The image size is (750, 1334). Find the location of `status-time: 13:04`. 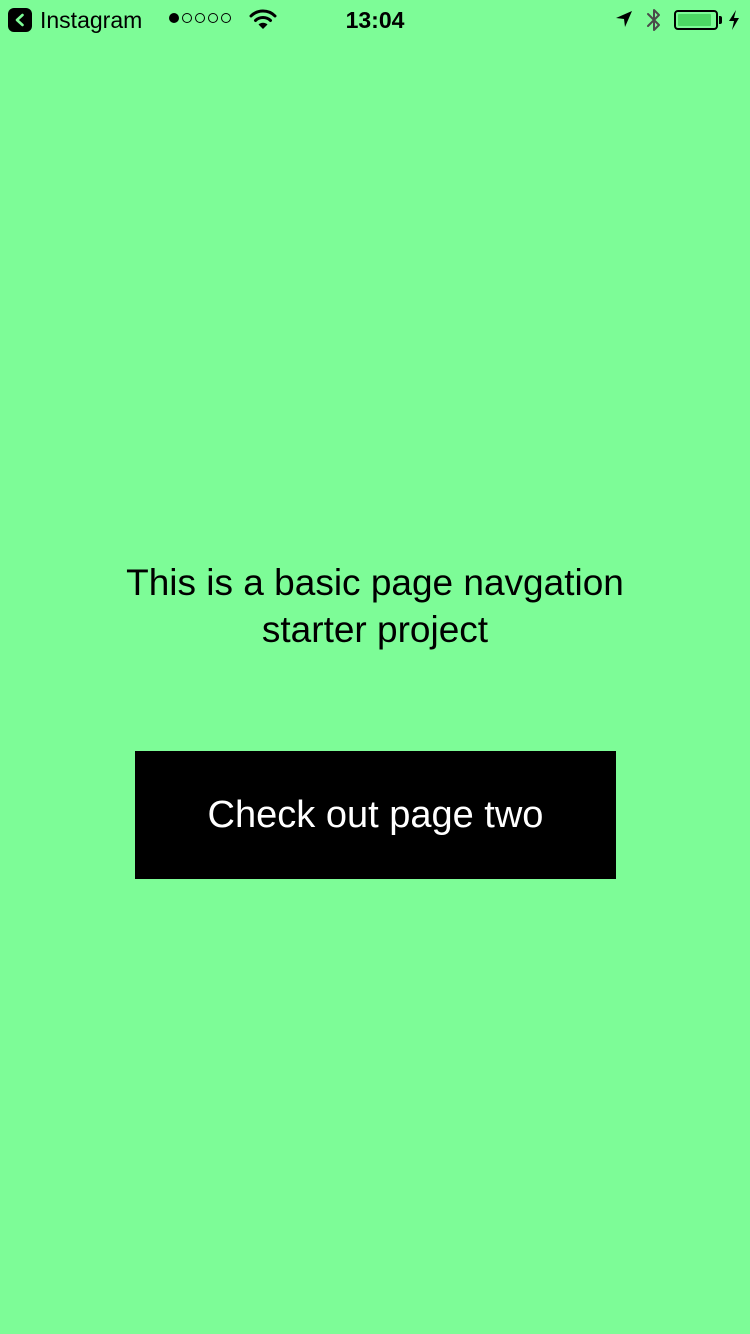

status-time: 13:04 is located at coordinates (375, 20).